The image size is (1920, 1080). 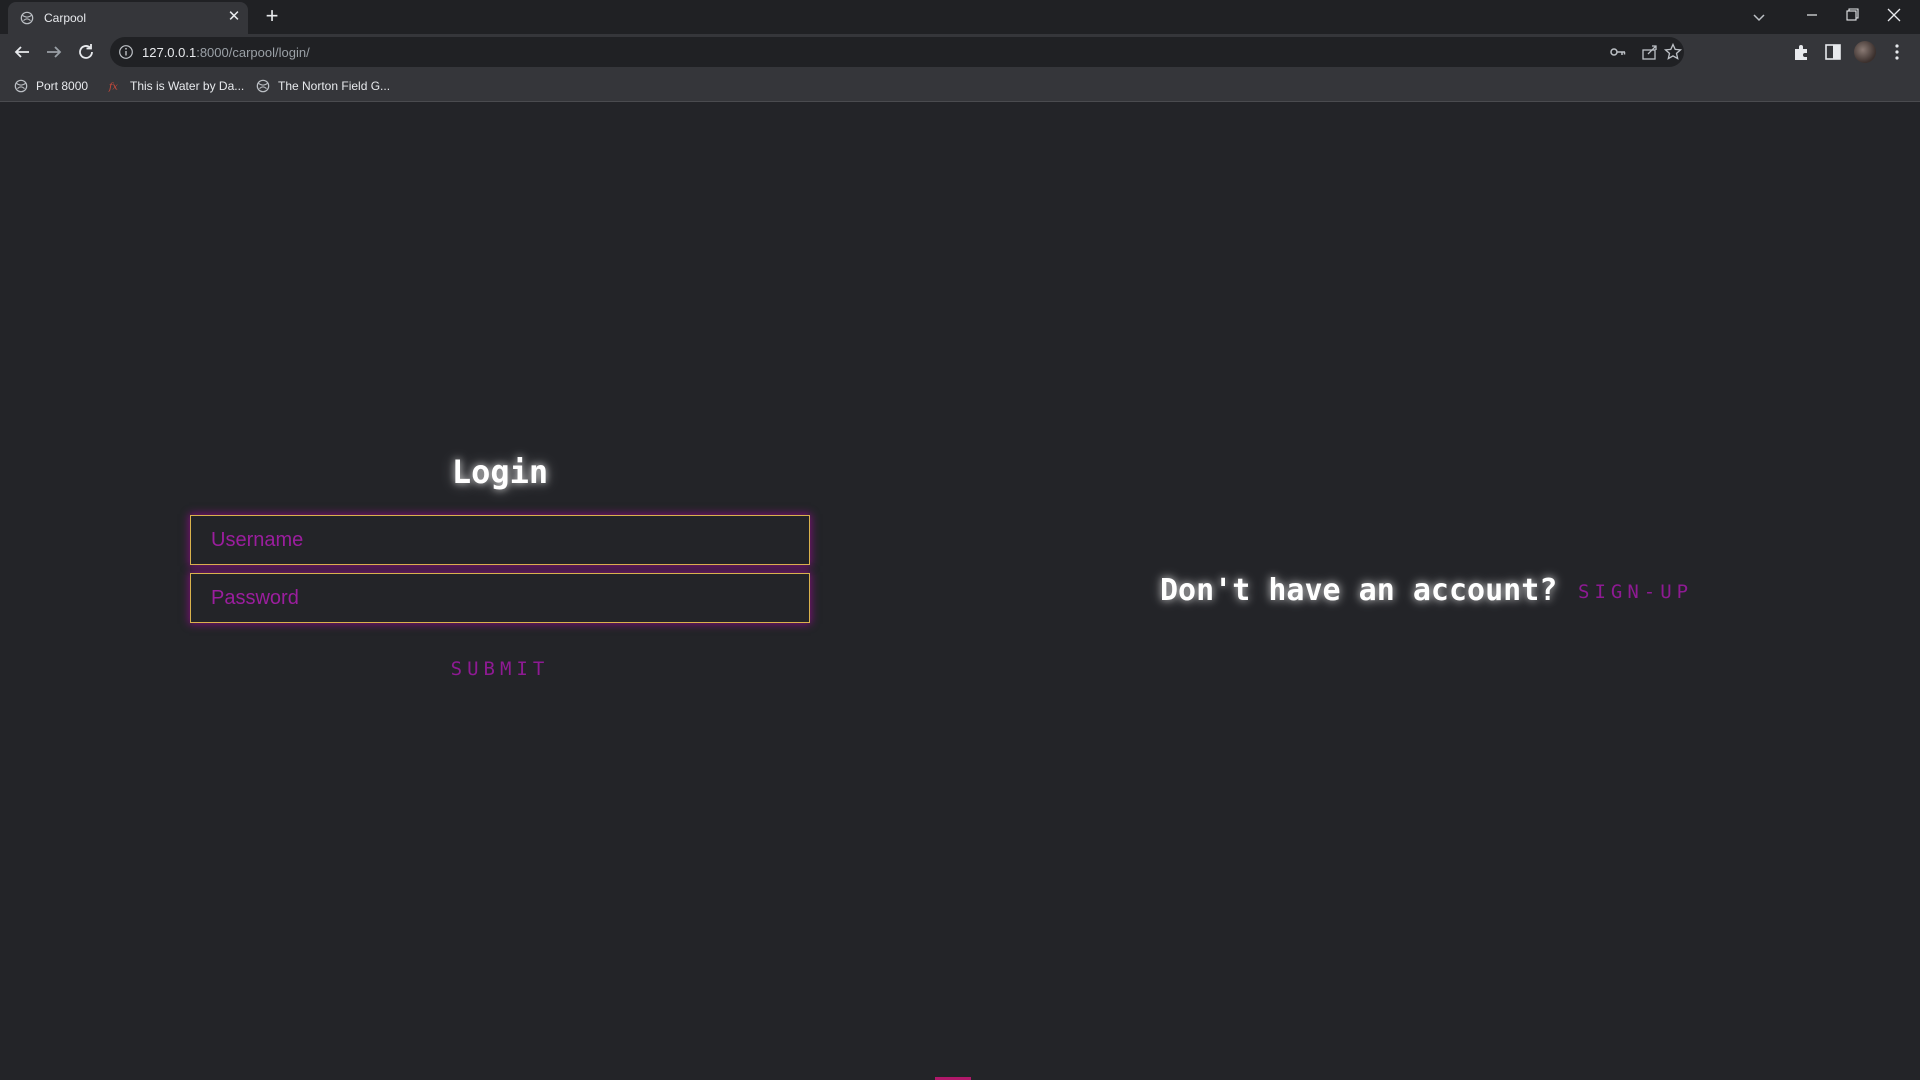 I want to click on no-account-prompt: Don't have an account?, so click(x=1359, y=590).